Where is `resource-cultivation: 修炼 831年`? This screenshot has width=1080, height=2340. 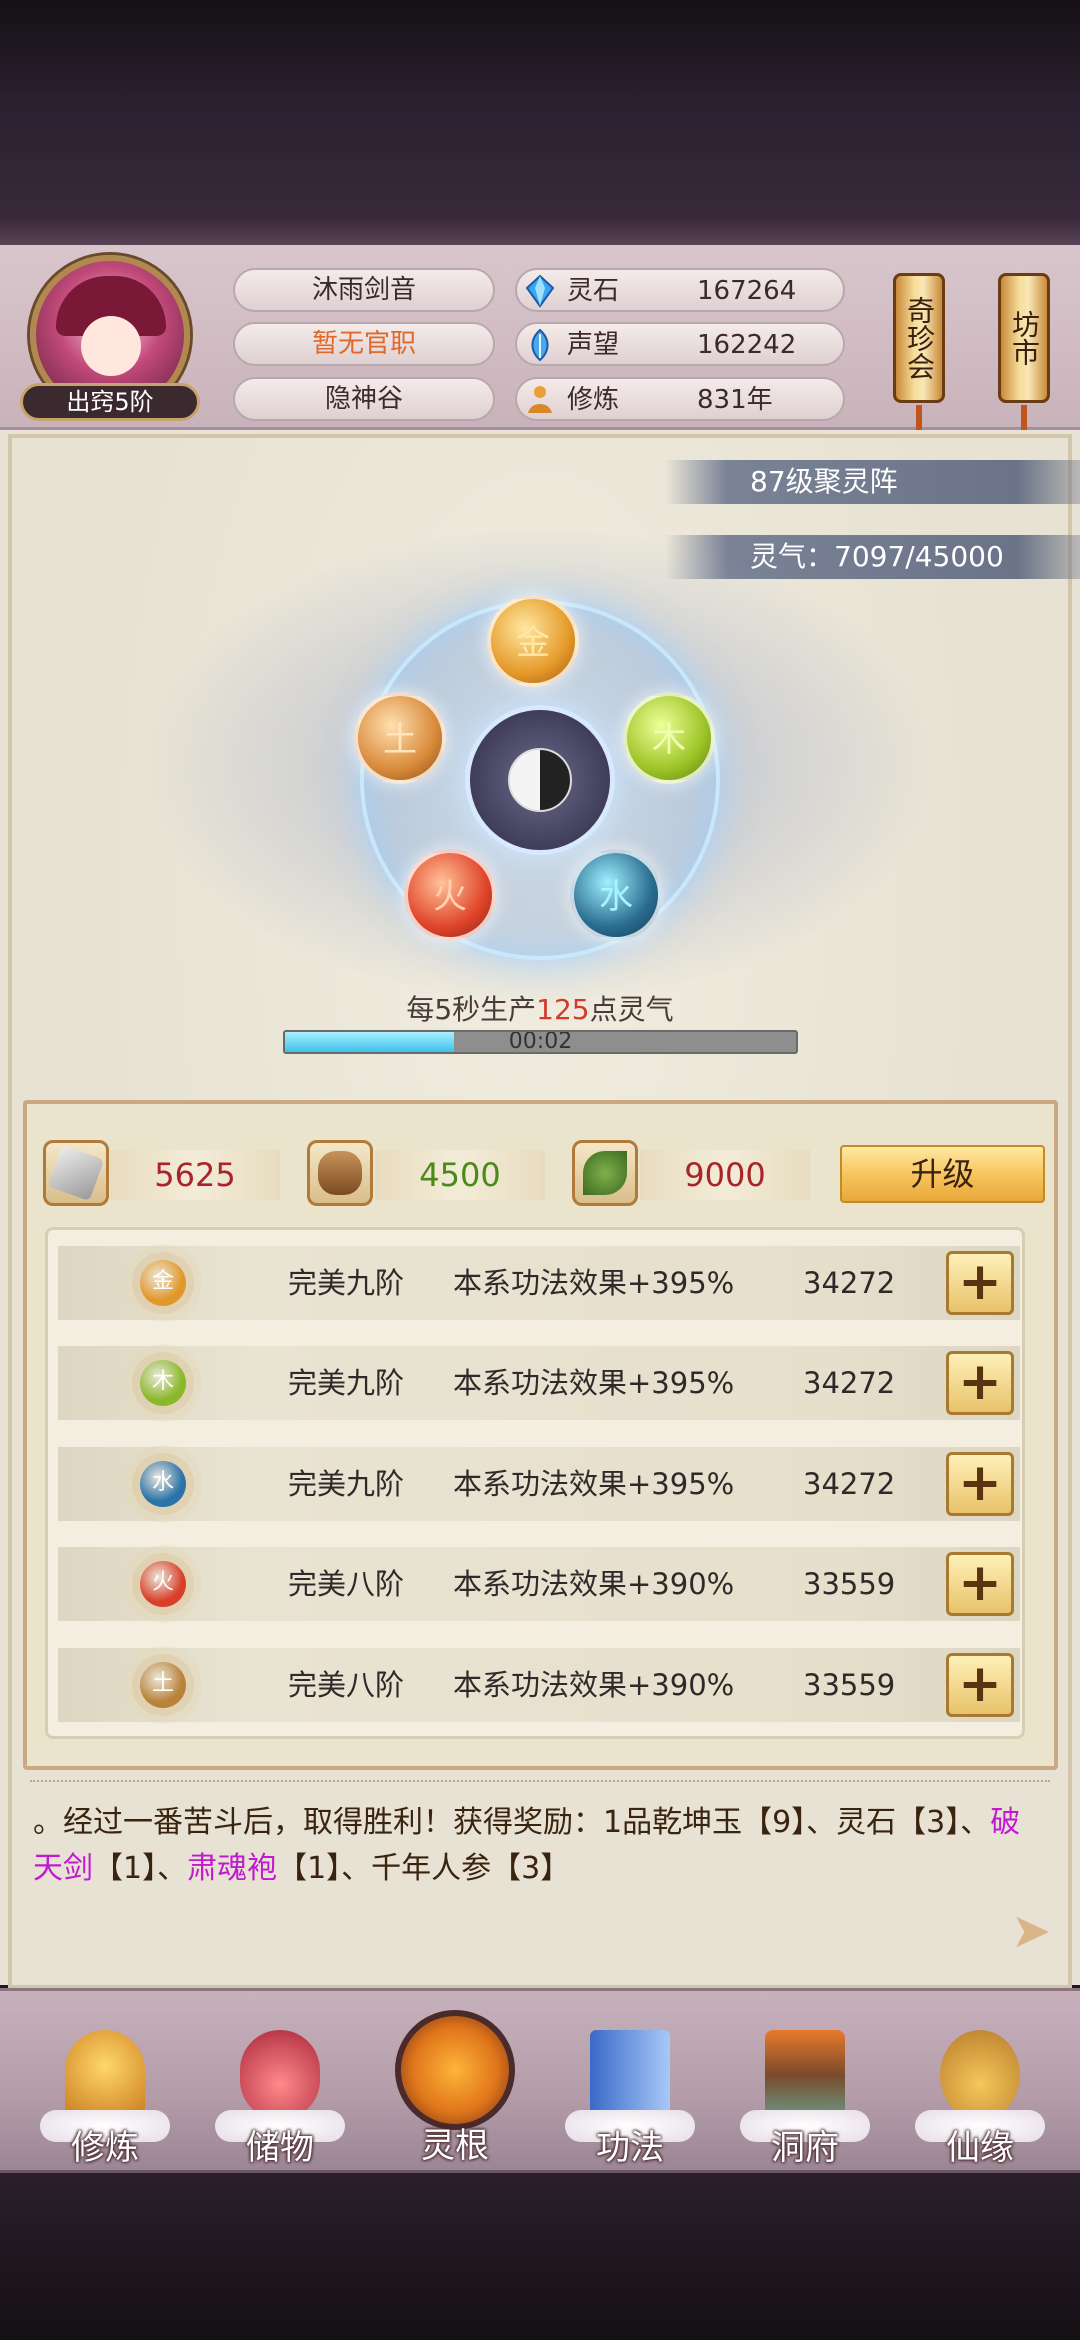 resource-cultivation: 修炼 831年 is located at coordinates (680, 399).